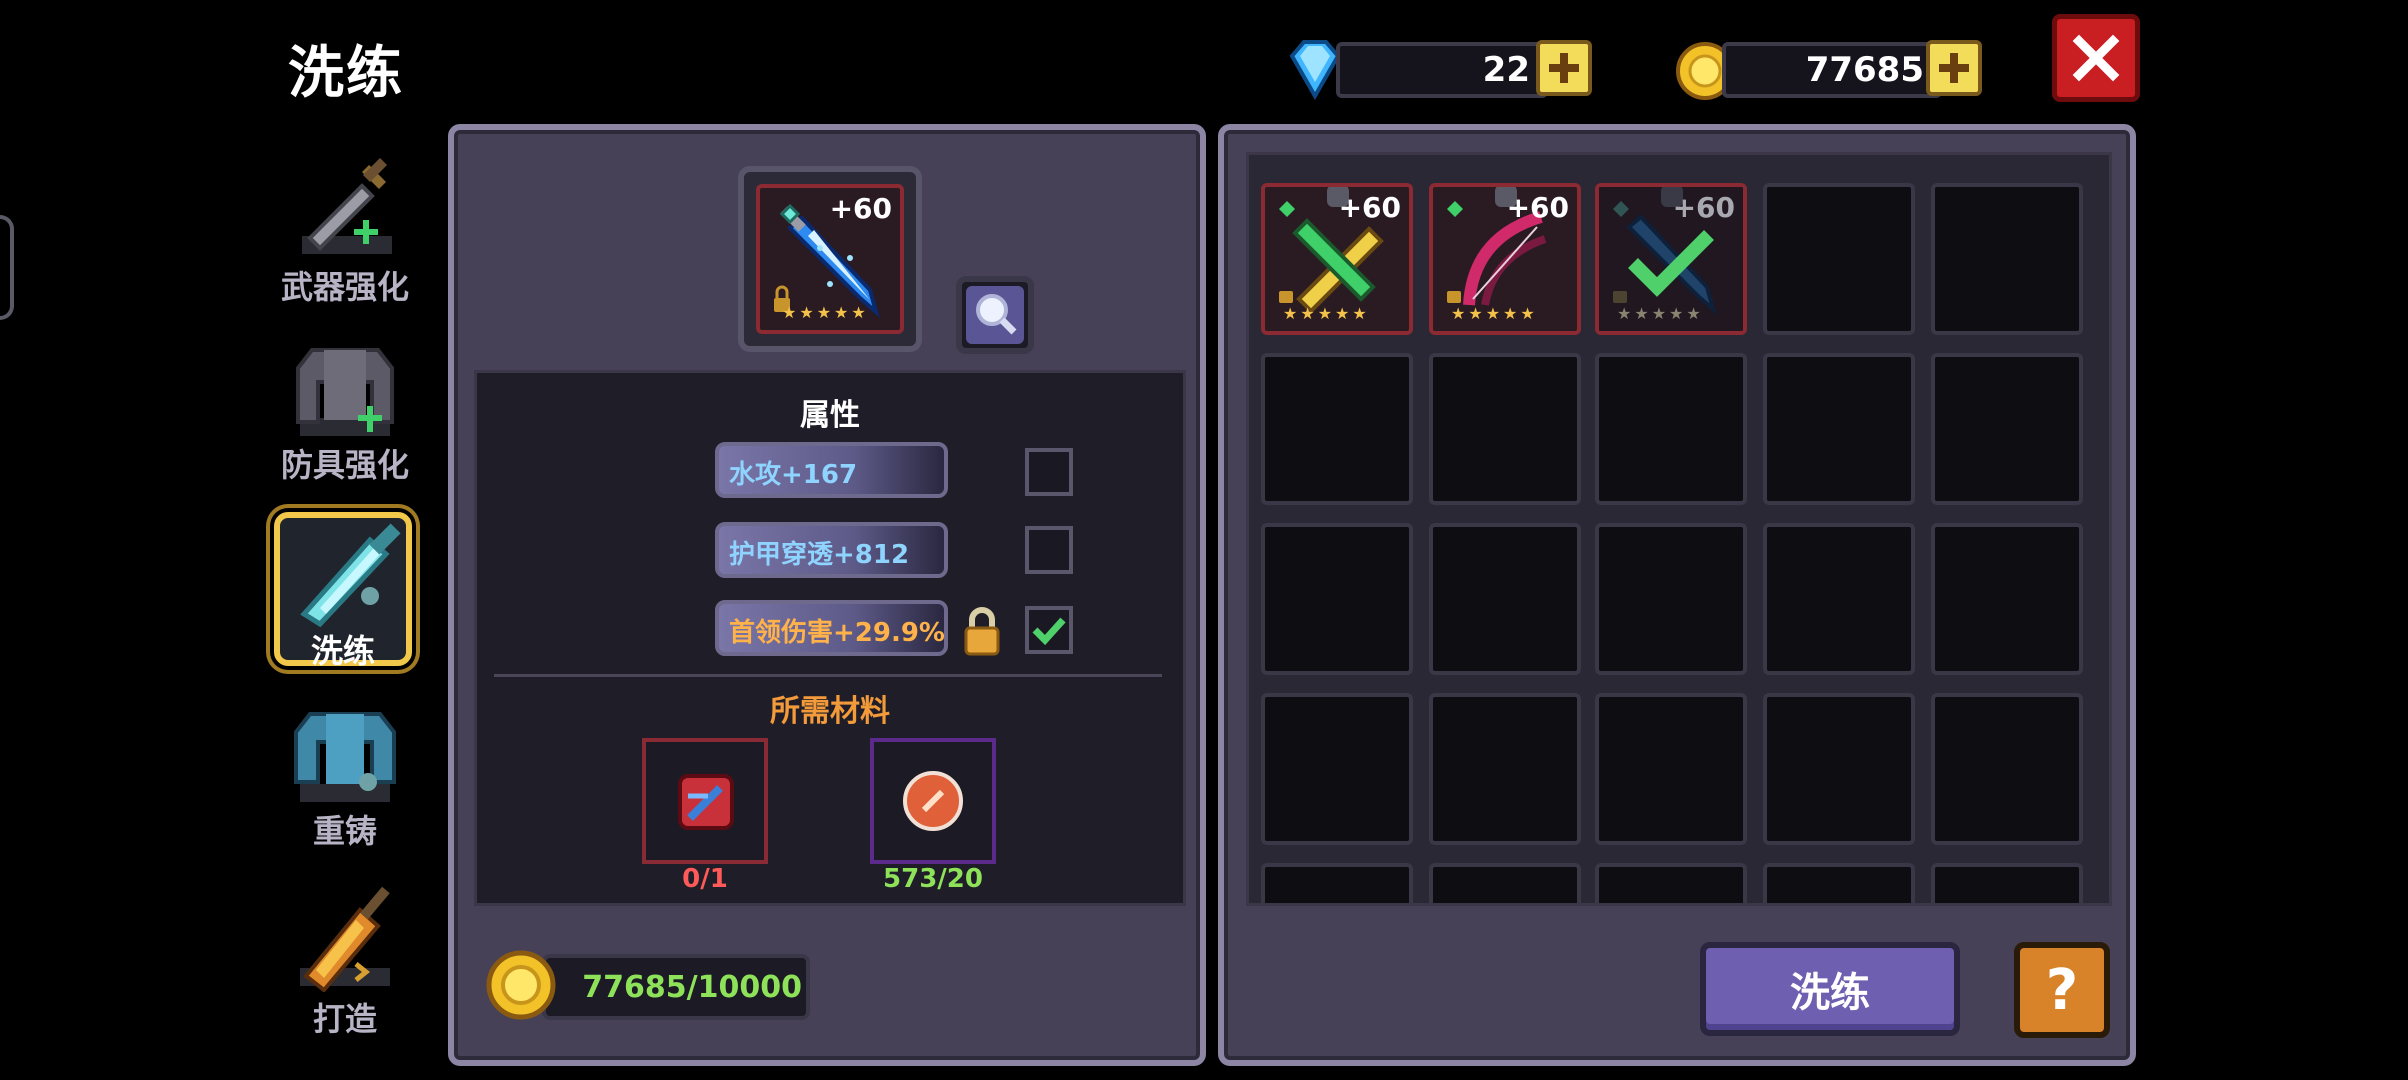 Image resolution: width=2408 pixels, height=1080 pixels. Describe the element at coordinates (860, 208) in the screenshot. I see `equipped-item-level: +60` at that location.